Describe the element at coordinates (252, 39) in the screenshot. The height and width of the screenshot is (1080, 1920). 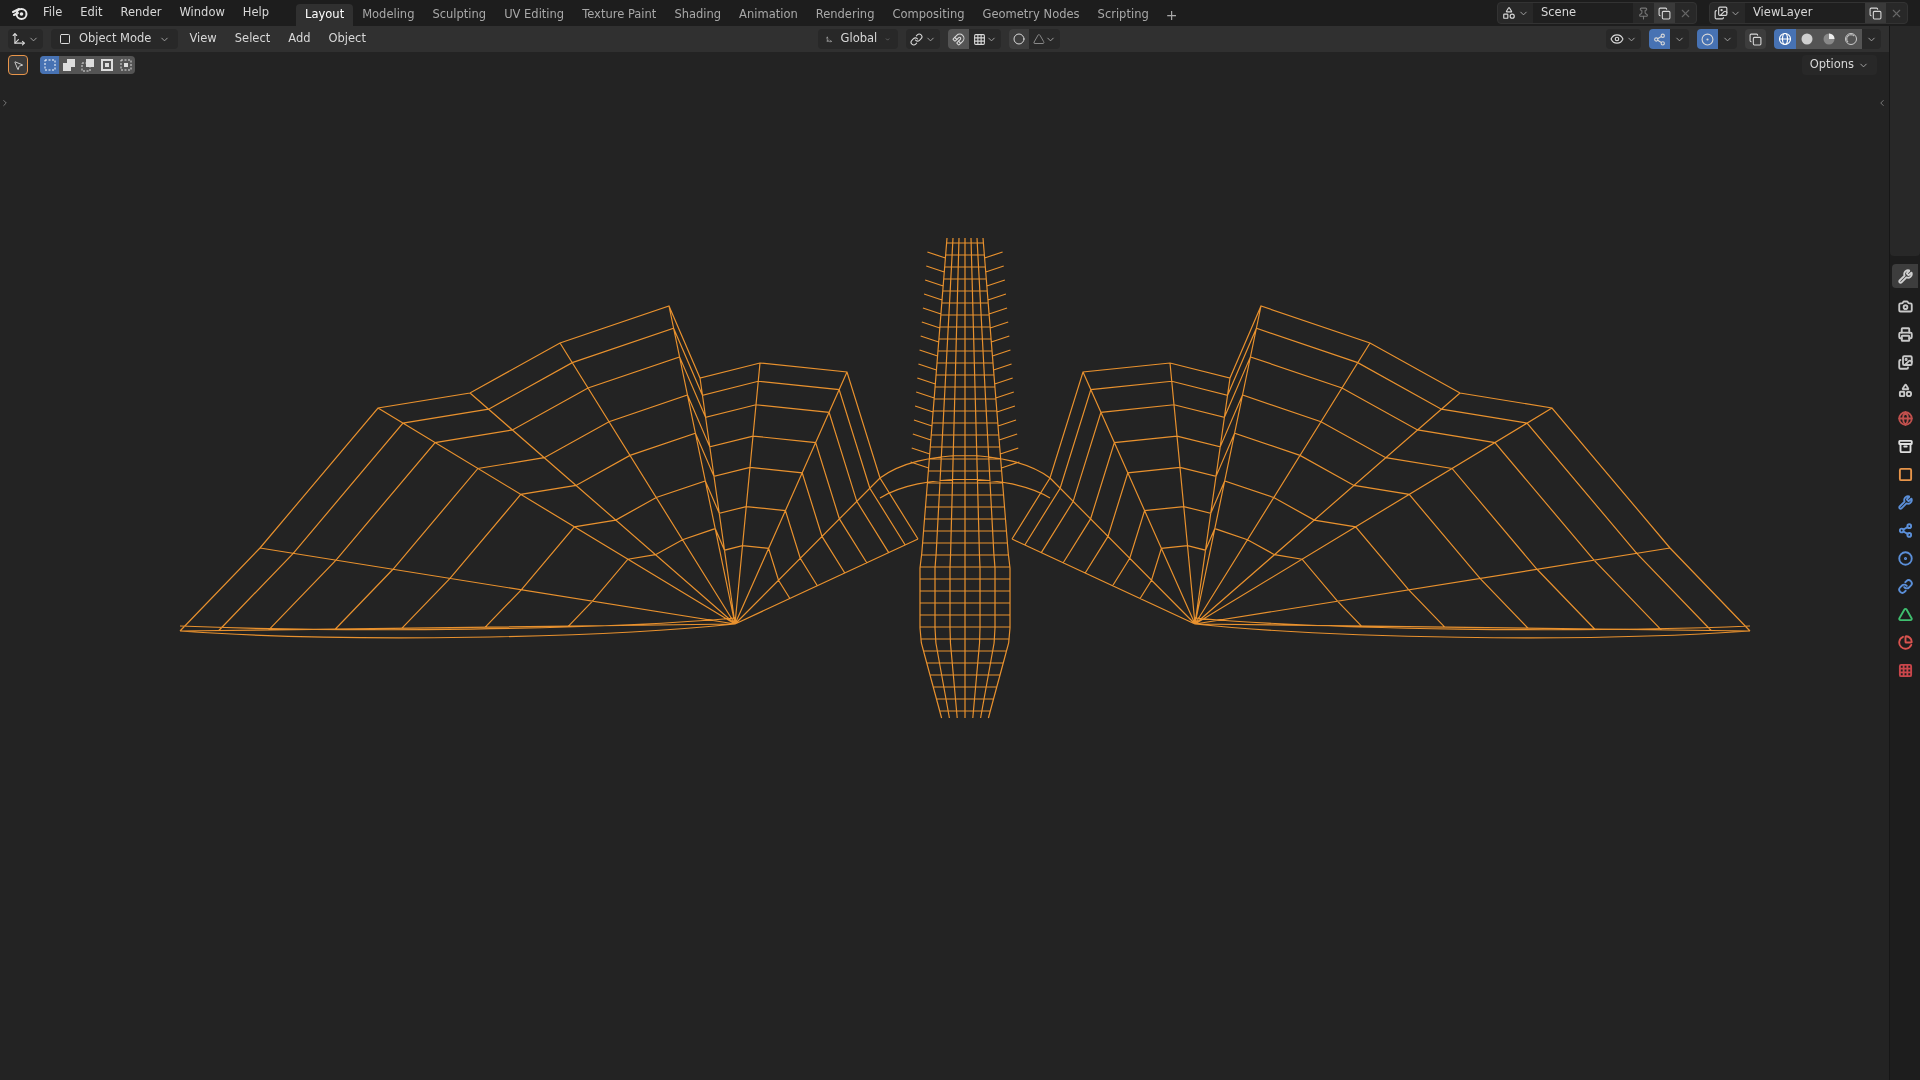
I see `header-menu: Select` at that location.